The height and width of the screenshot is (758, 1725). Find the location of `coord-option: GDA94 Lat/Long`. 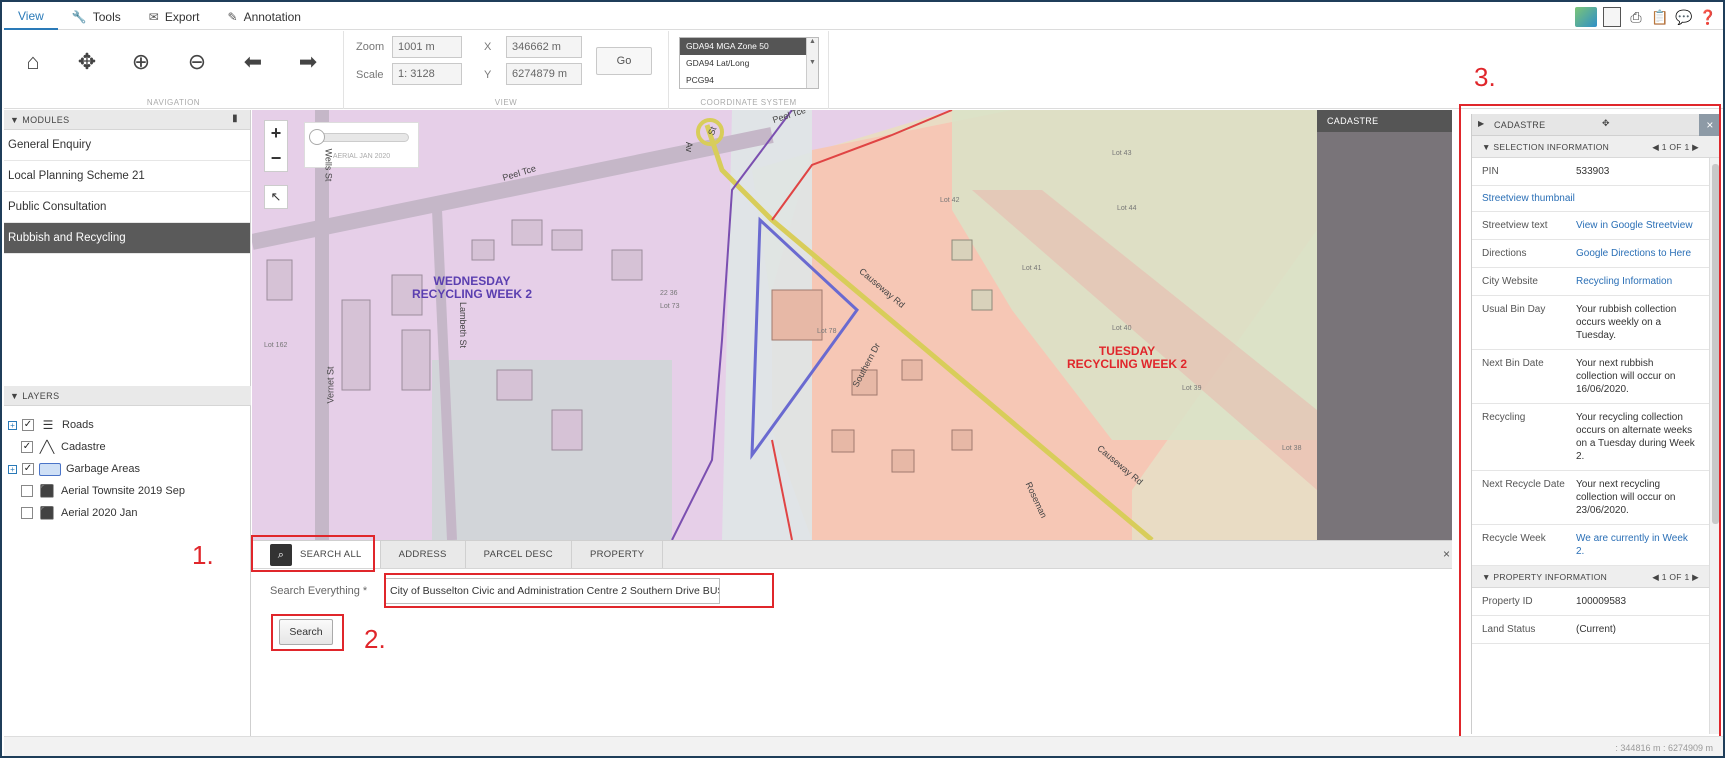

coord-option: GDA94 Lat/Long is located at coordinates (749, 63).